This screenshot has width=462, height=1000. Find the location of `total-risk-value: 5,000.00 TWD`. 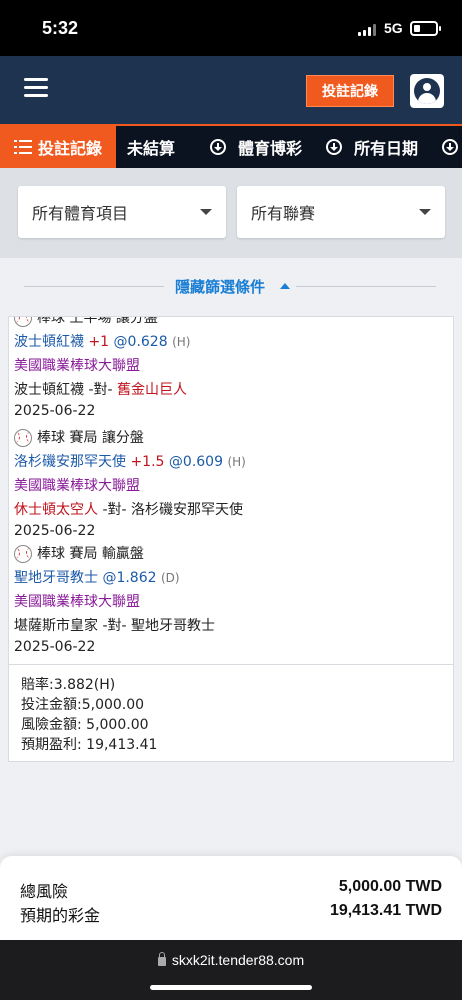

total-risk-value: 5,000.00 TWD is located at coordinates (390, 886).